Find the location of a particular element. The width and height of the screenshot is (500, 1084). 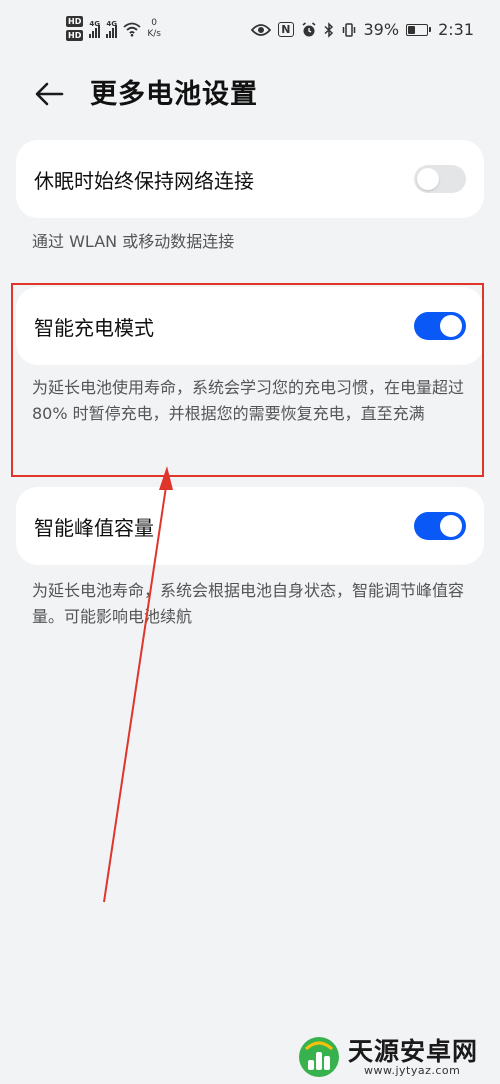

watermark-url: www.jytyaz.com is located at coordinates (412, 1070).